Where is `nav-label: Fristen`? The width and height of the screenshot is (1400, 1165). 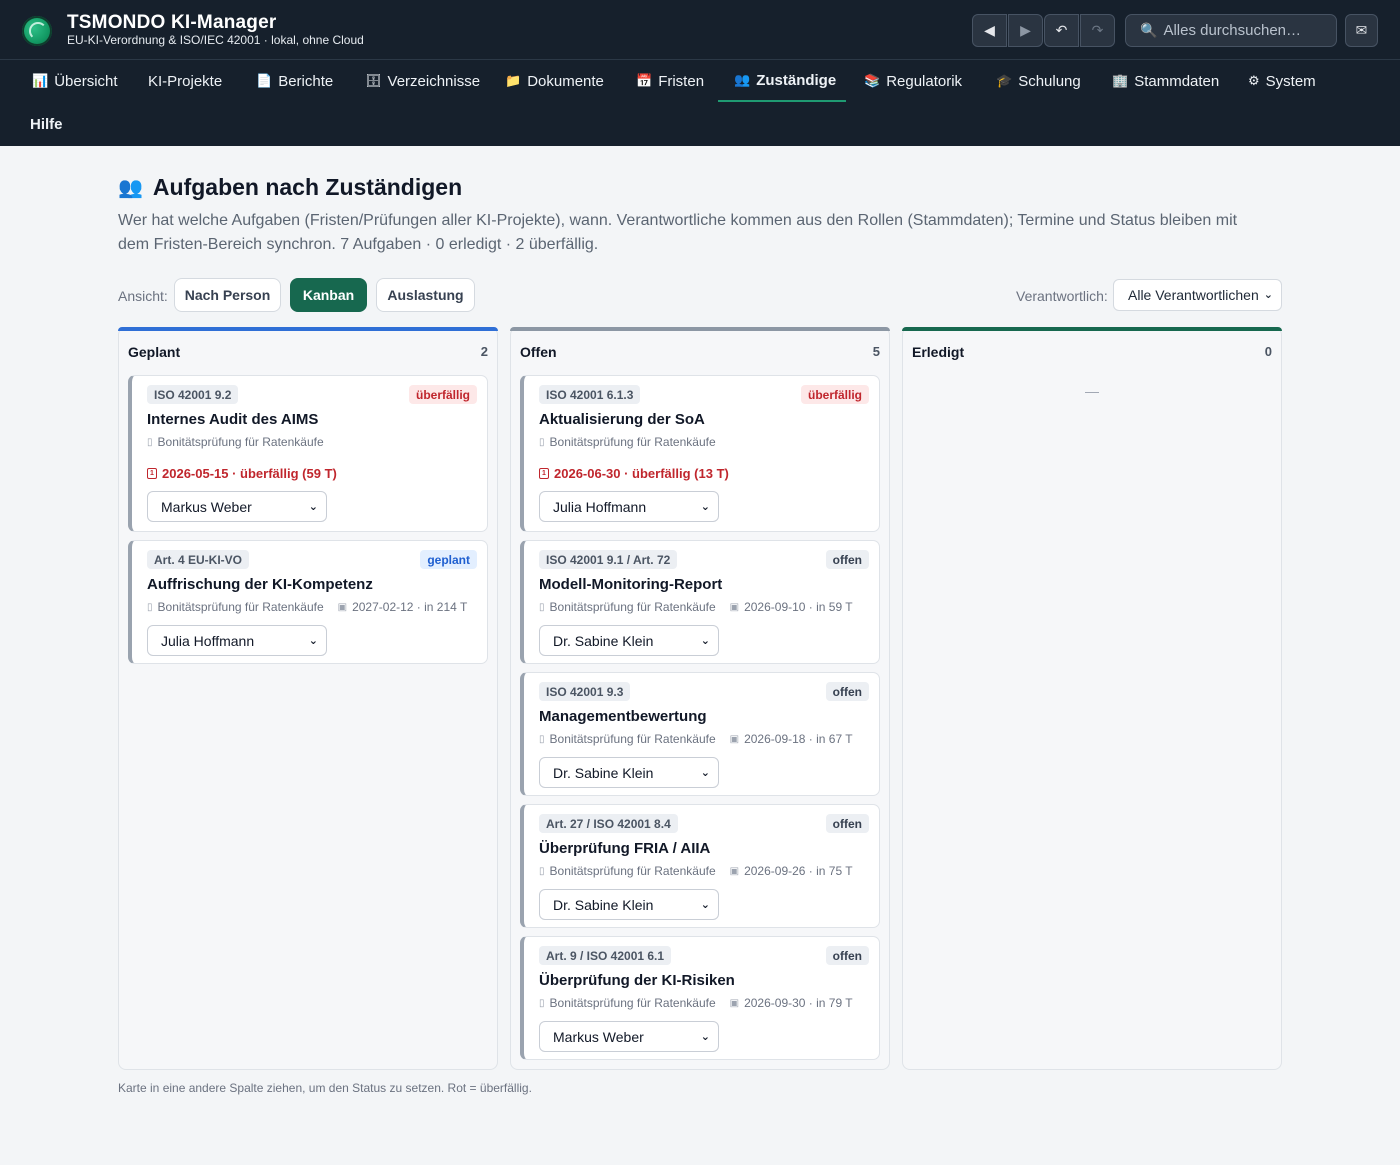
nav-label: Fristen is located at coordinates (681, 81).